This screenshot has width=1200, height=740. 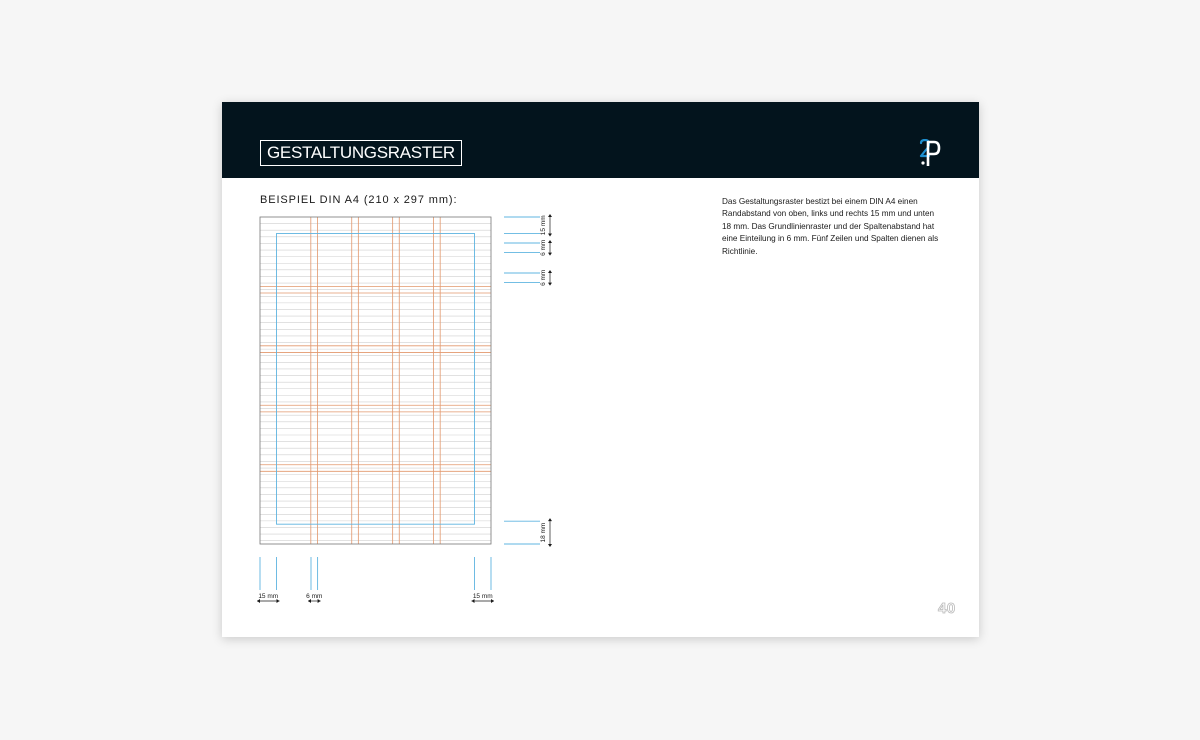 I want to click on layout-grid-diagram: 15 mm 6 mm 6 mm 18 mm 15 mm 6 mm 15 mm, so click(x=404, y=408).